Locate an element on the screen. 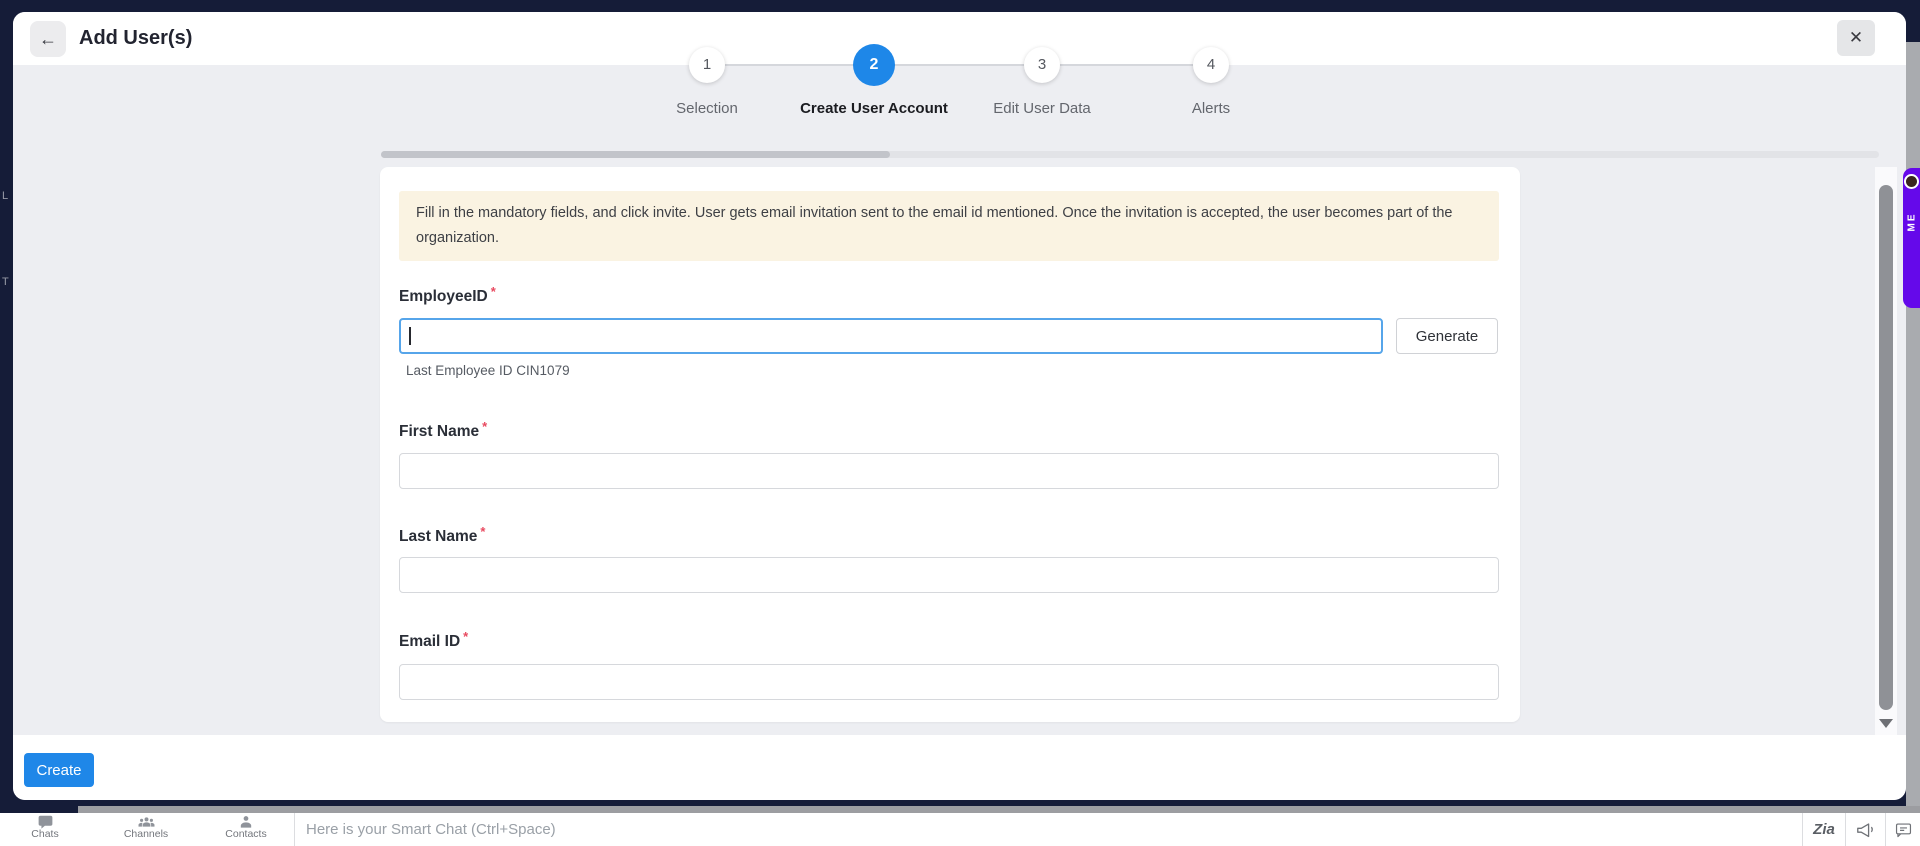  left-edge-text-fragment: L is located at coordinates (5, 196).